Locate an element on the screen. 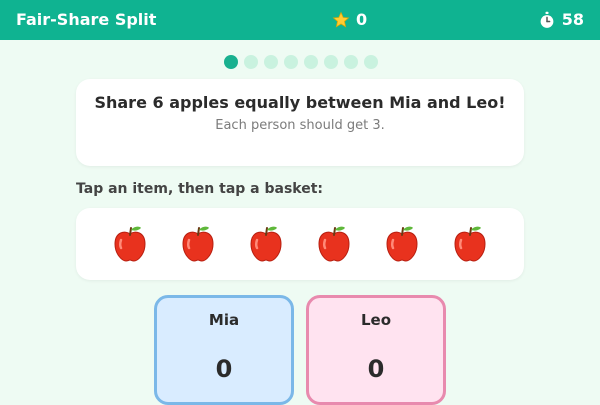  prompt-subtitle: Each person should get 3. is located at coordinates (300, 125).